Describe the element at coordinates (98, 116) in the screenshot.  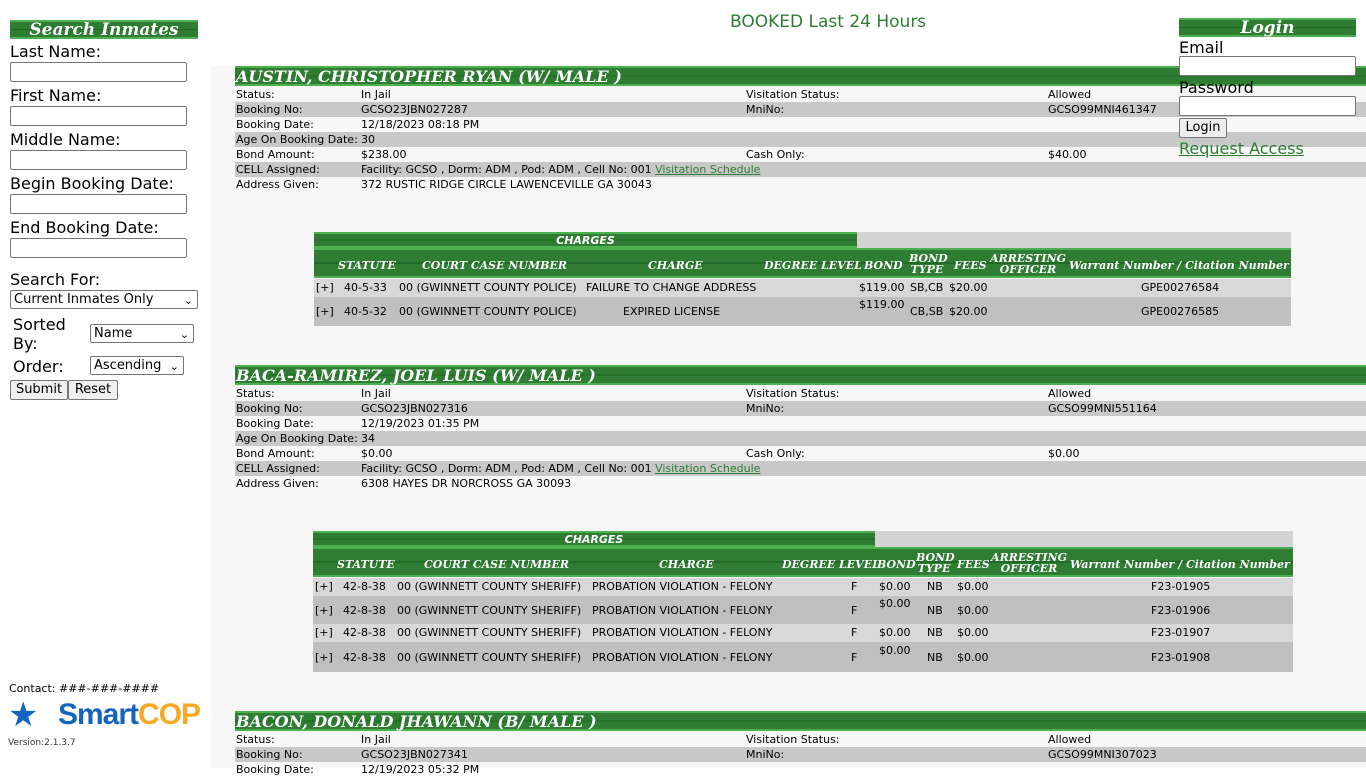
I see `first-name-input` at that location.